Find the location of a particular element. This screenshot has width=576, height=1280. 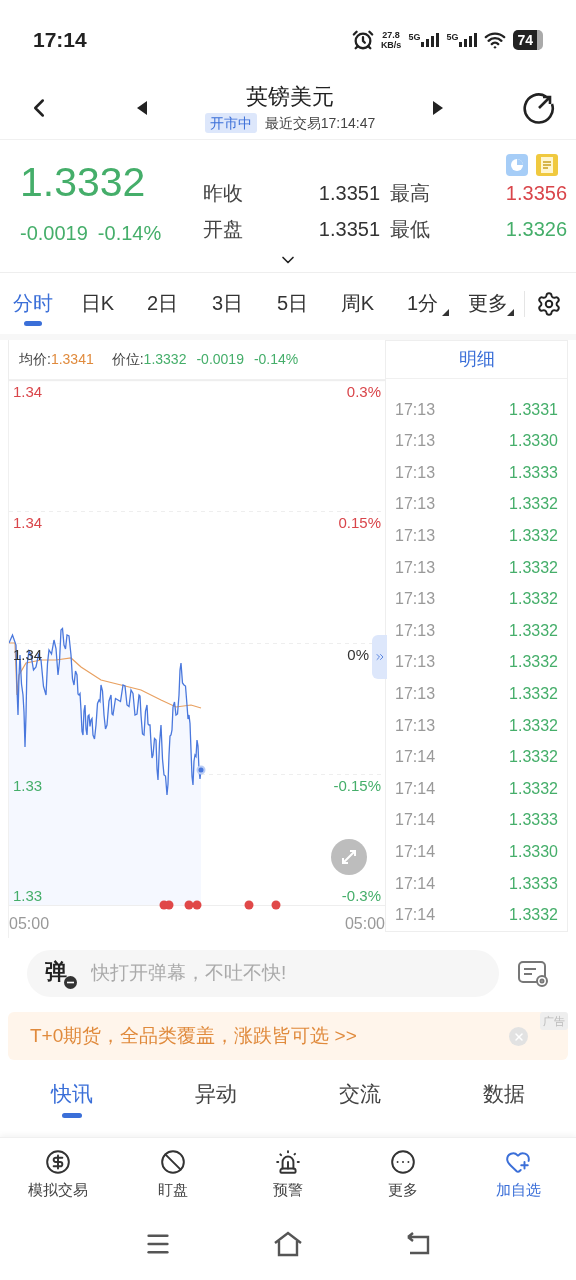

bottom-nav-item: 预警 is located at coordinates (288, 1175).